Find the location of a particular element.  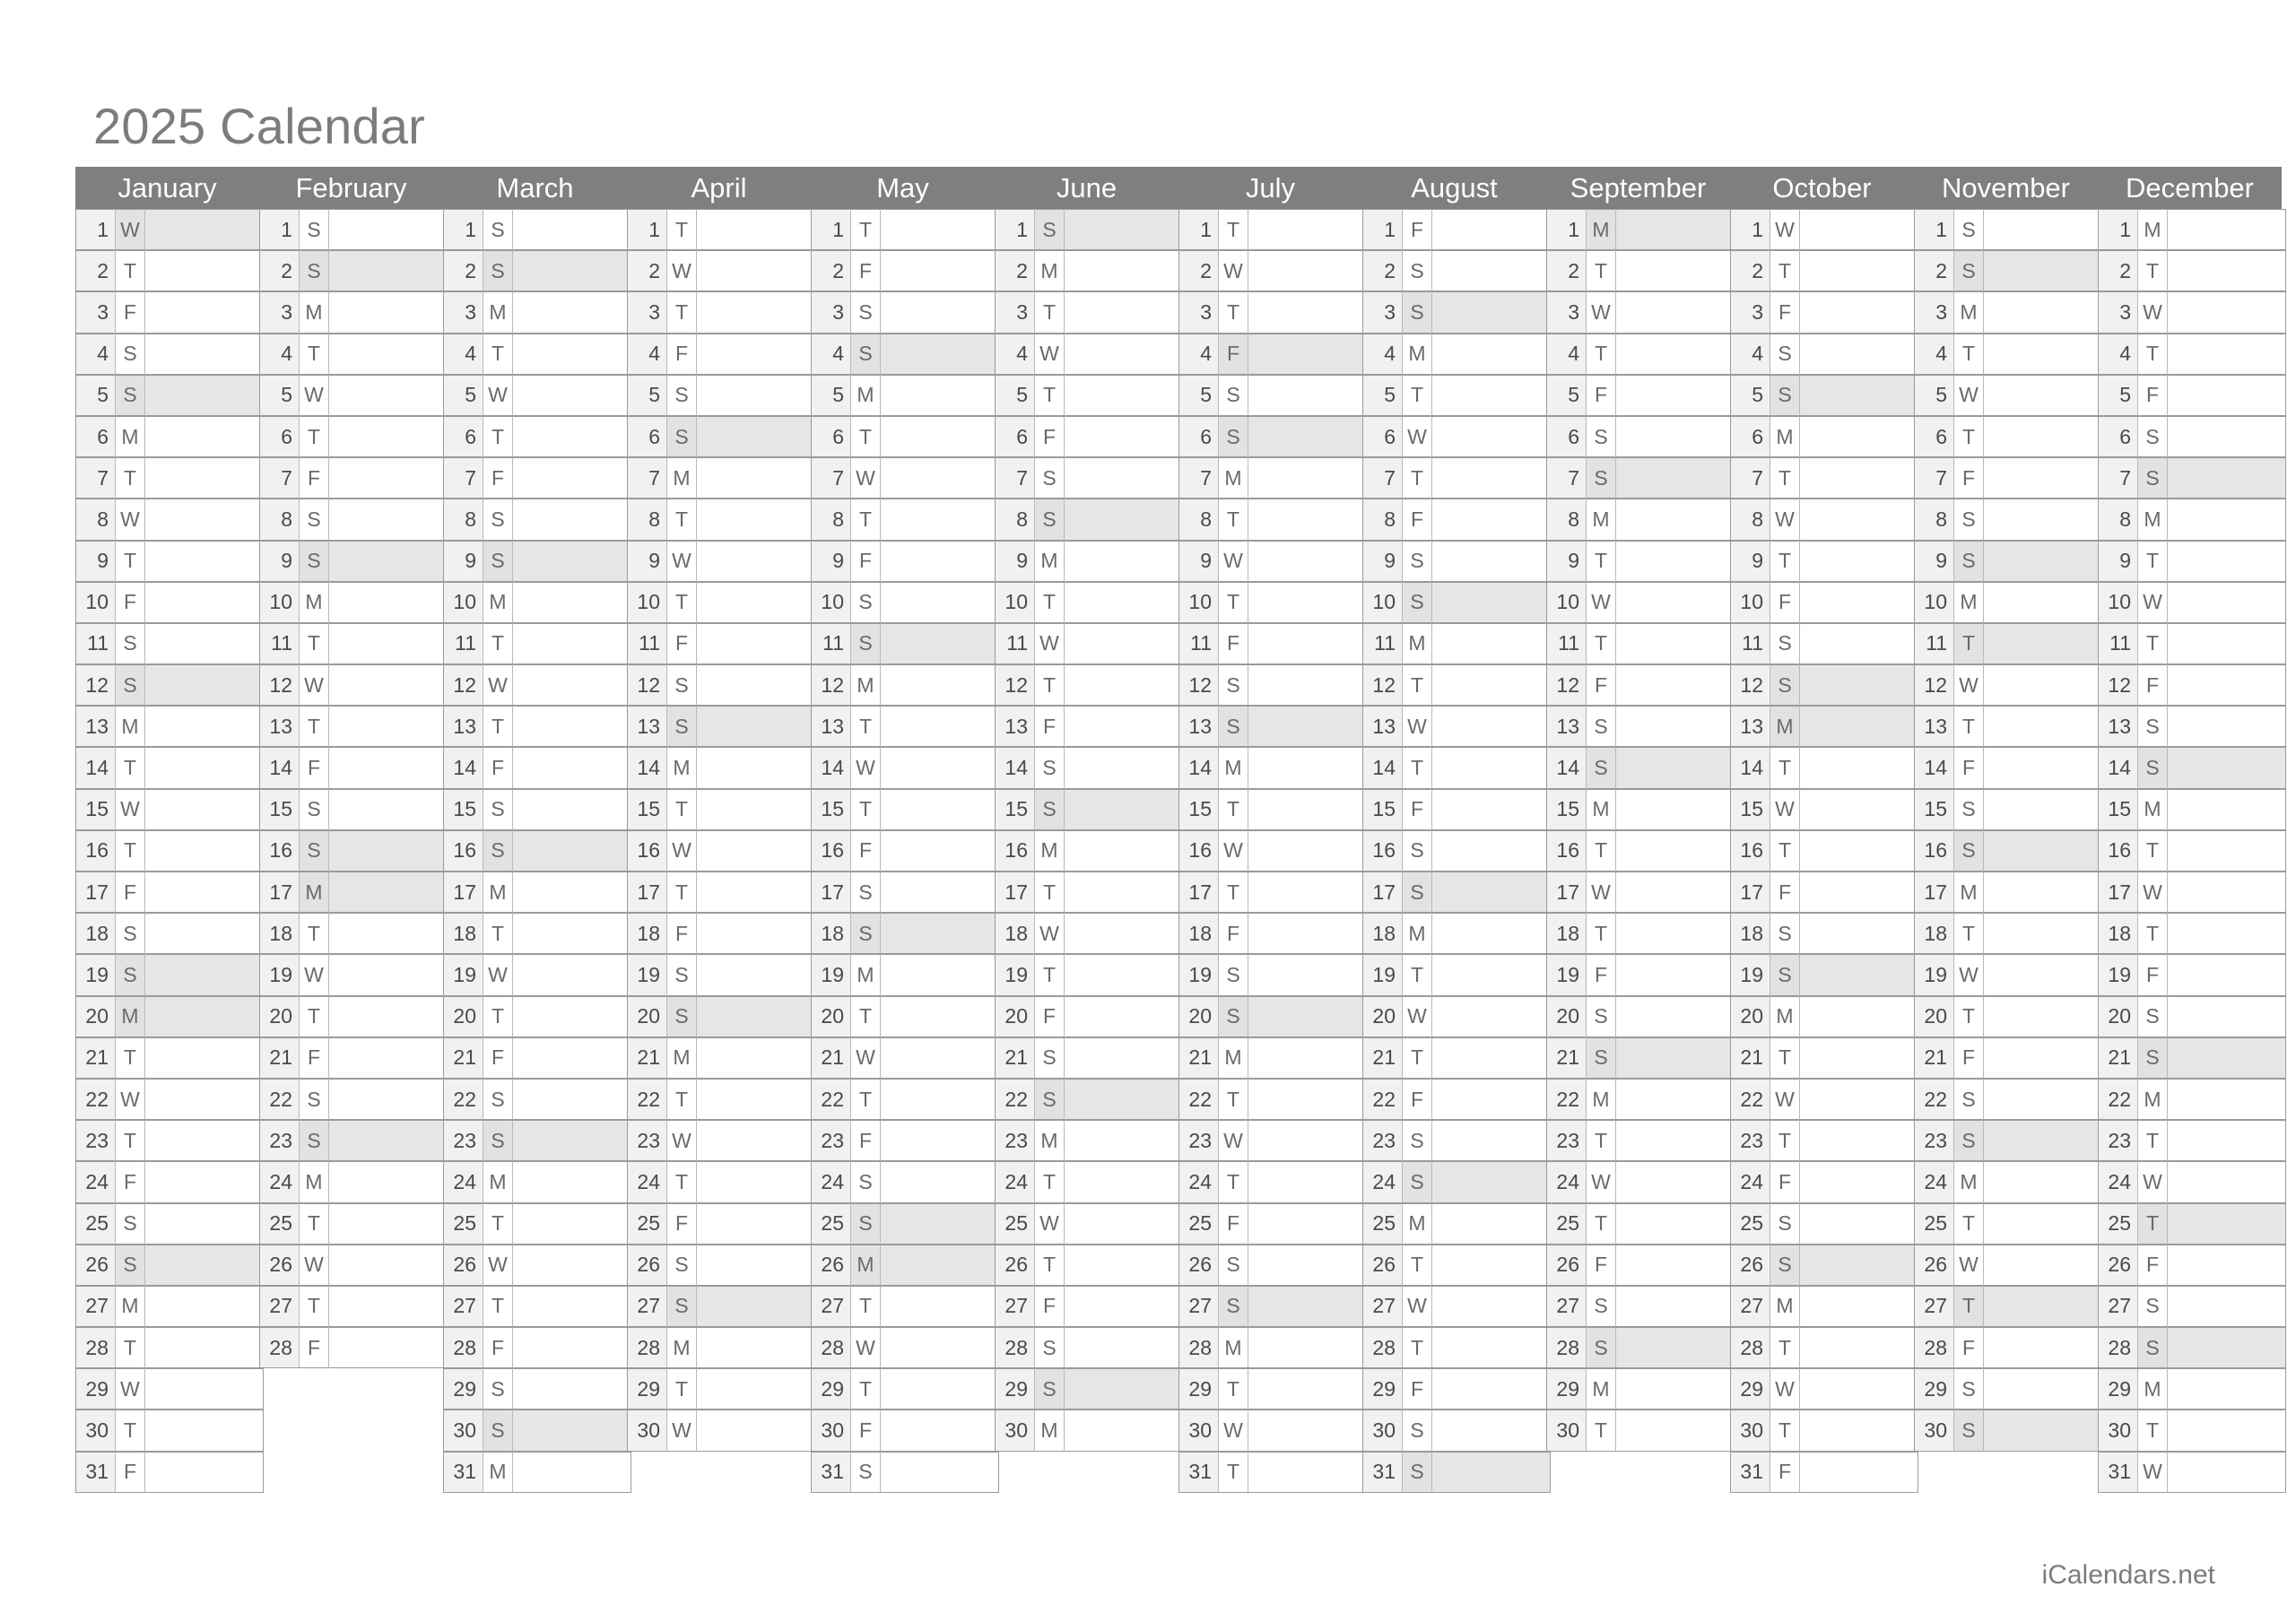

month-header-february: February is located at coordinates (351, 188).